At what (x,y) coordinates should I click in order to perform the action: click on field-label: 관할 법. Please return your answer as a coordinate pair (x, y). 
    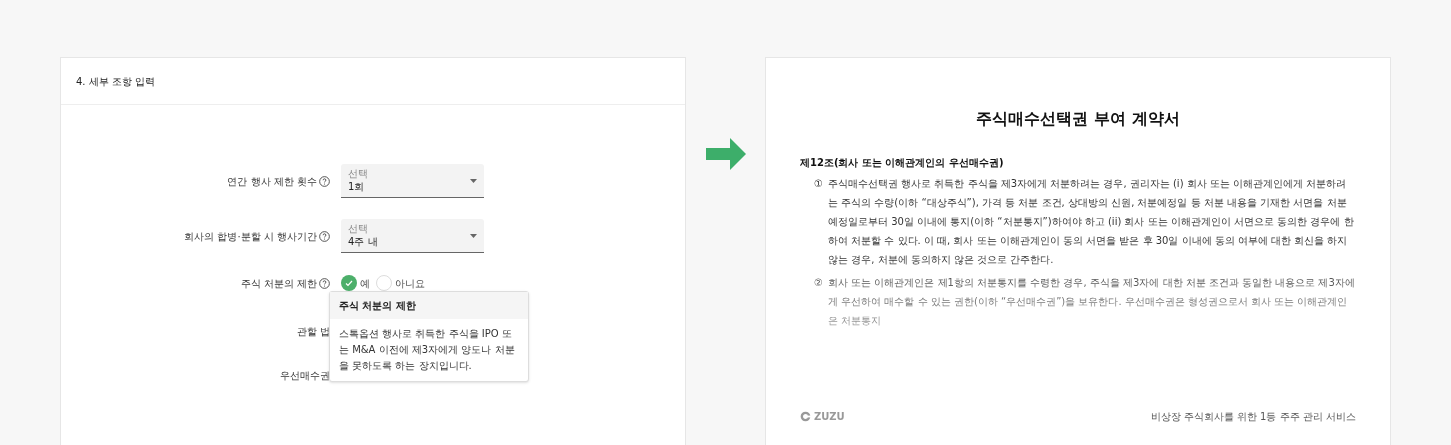
    Looking at the image, I should click on (313, 331).